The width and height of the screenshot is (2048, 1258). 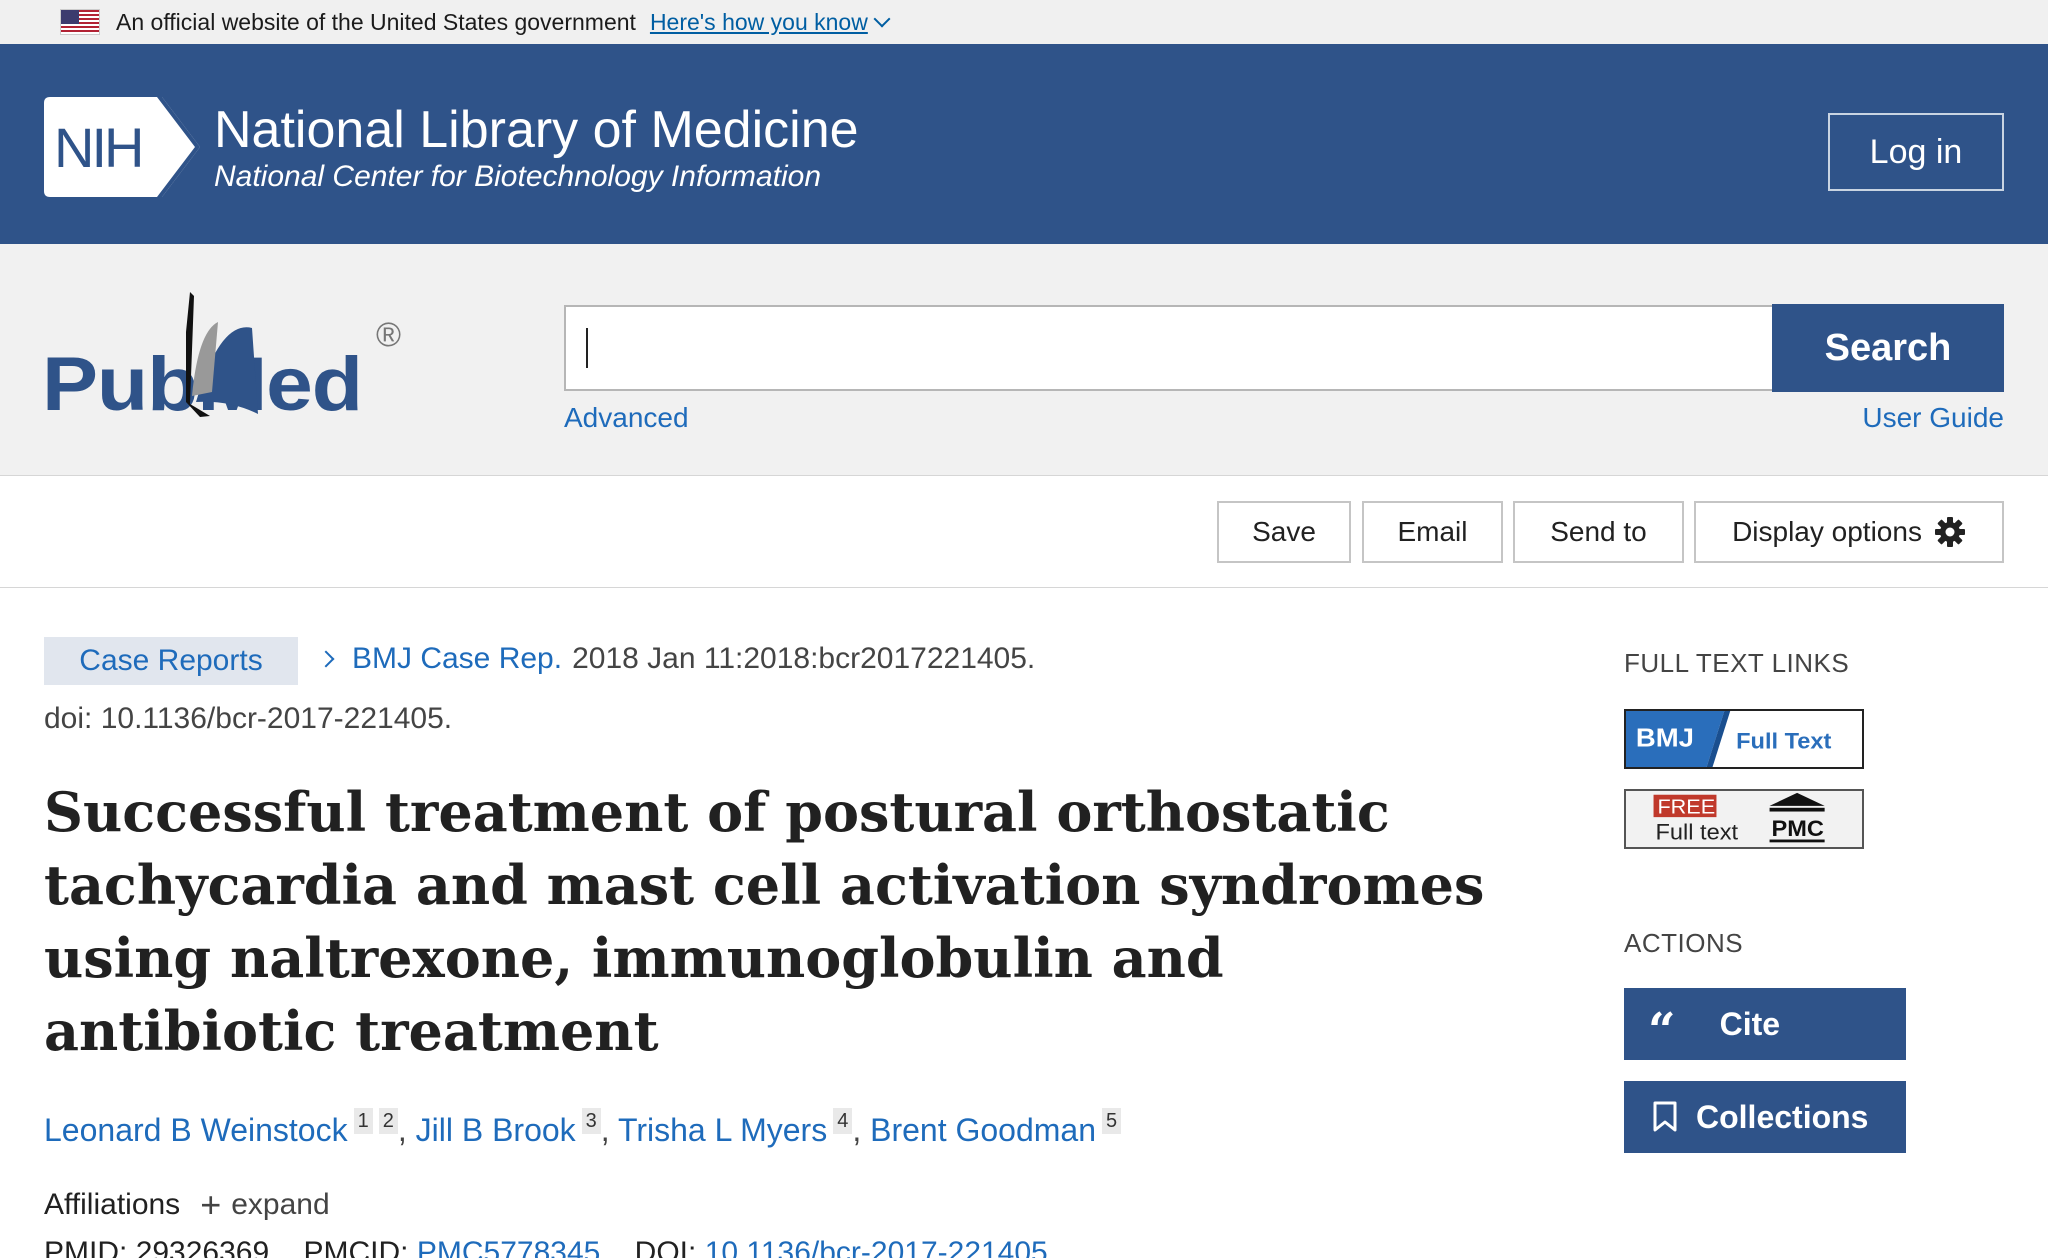 What do you see at coordinates (1432, 532) in the screenshot?
I see `email-button: Email` at bounding box center [1432, 532].